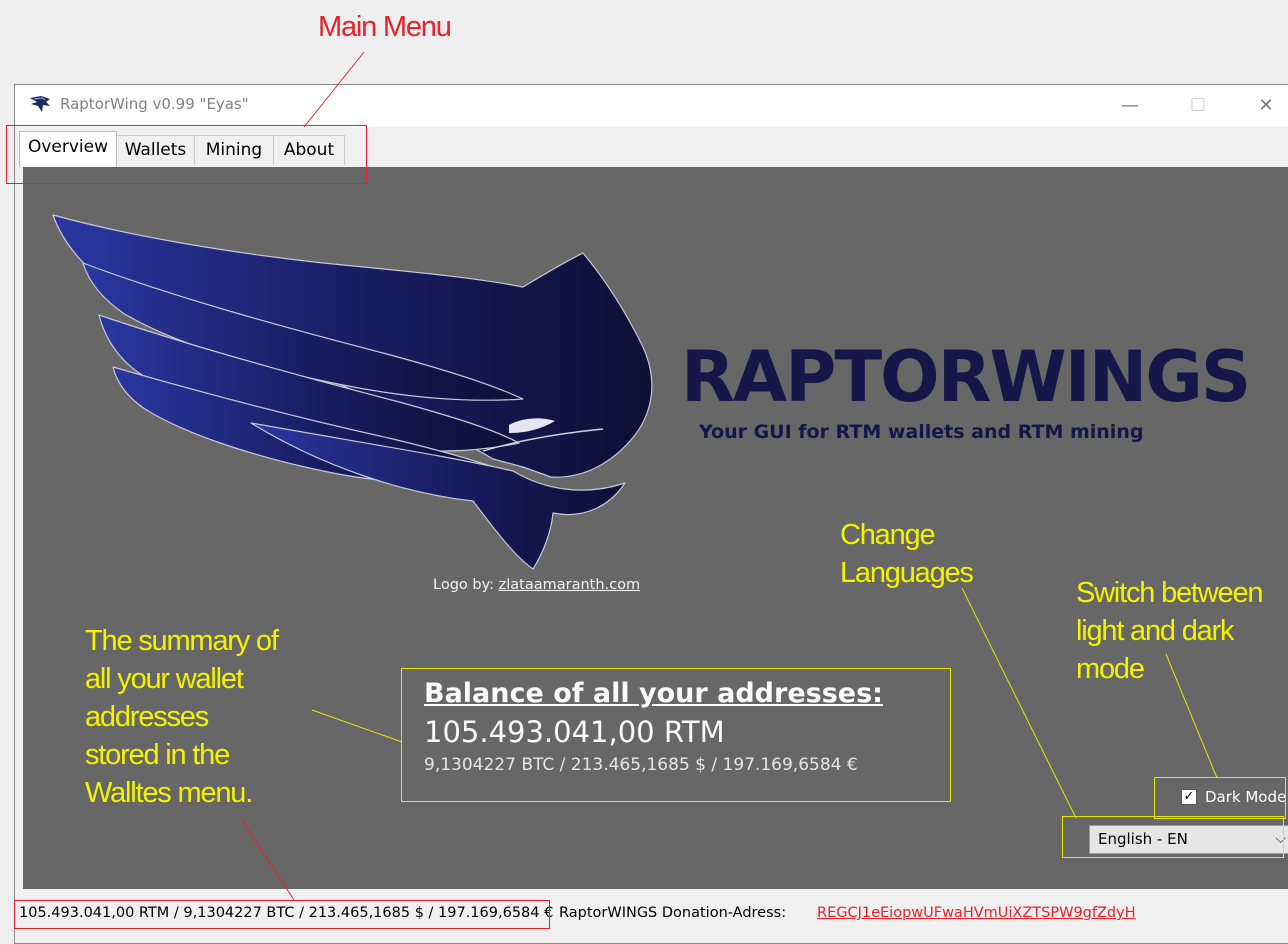 The image size is (1288, 944). What do you see at coordinates (569, 585) in the screenshot?
I see `logo-credit-link: zlataamaranth.com` at bounding box center [569, 585].